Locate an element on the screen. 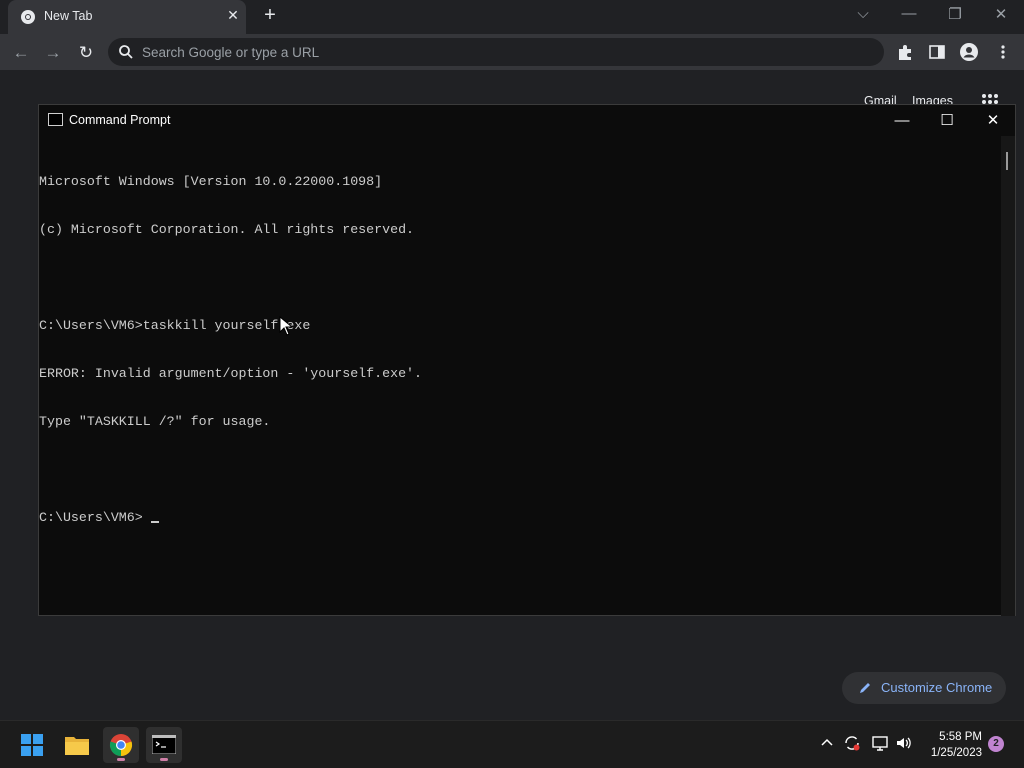  file-explorer-taskbar-button is located at coordinates (77, 745).